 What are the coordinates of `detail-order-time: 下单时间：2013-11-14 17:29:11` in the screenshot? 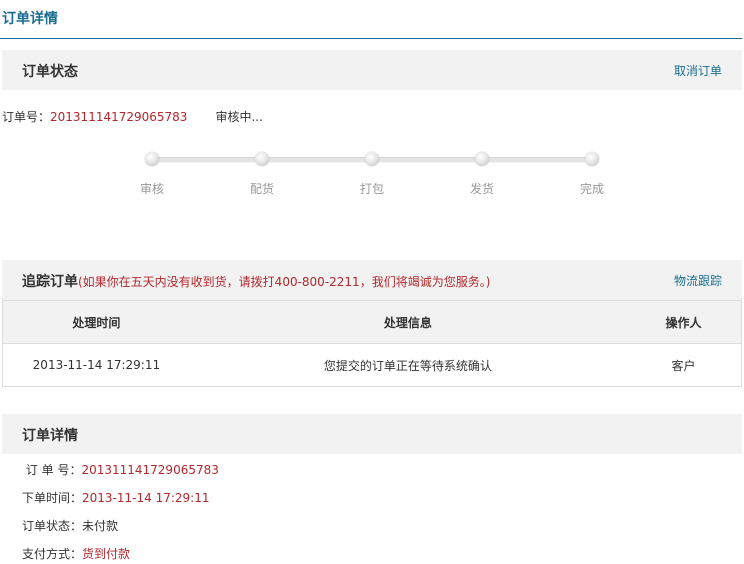 It's located at (115, 497).